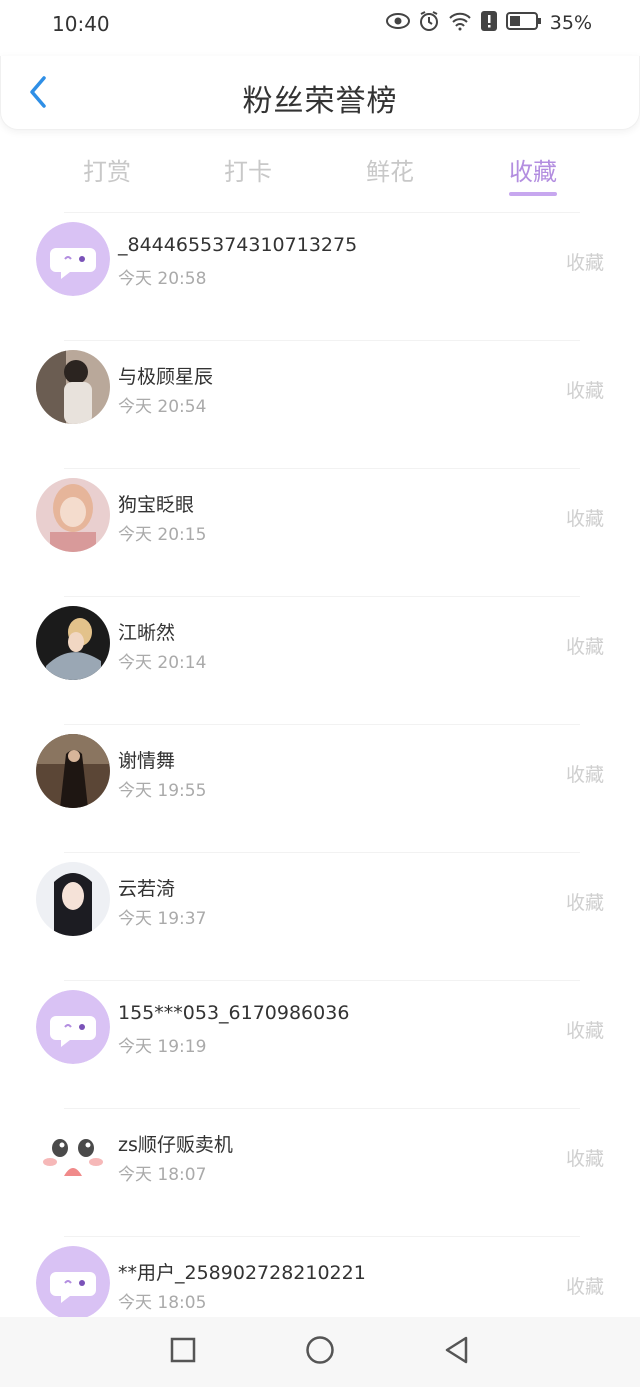  Describe the element at coordinates (320, 276) in the screenshot. I see `list-item: _8444655374310713275 今天 20:58 收藏` at that location.